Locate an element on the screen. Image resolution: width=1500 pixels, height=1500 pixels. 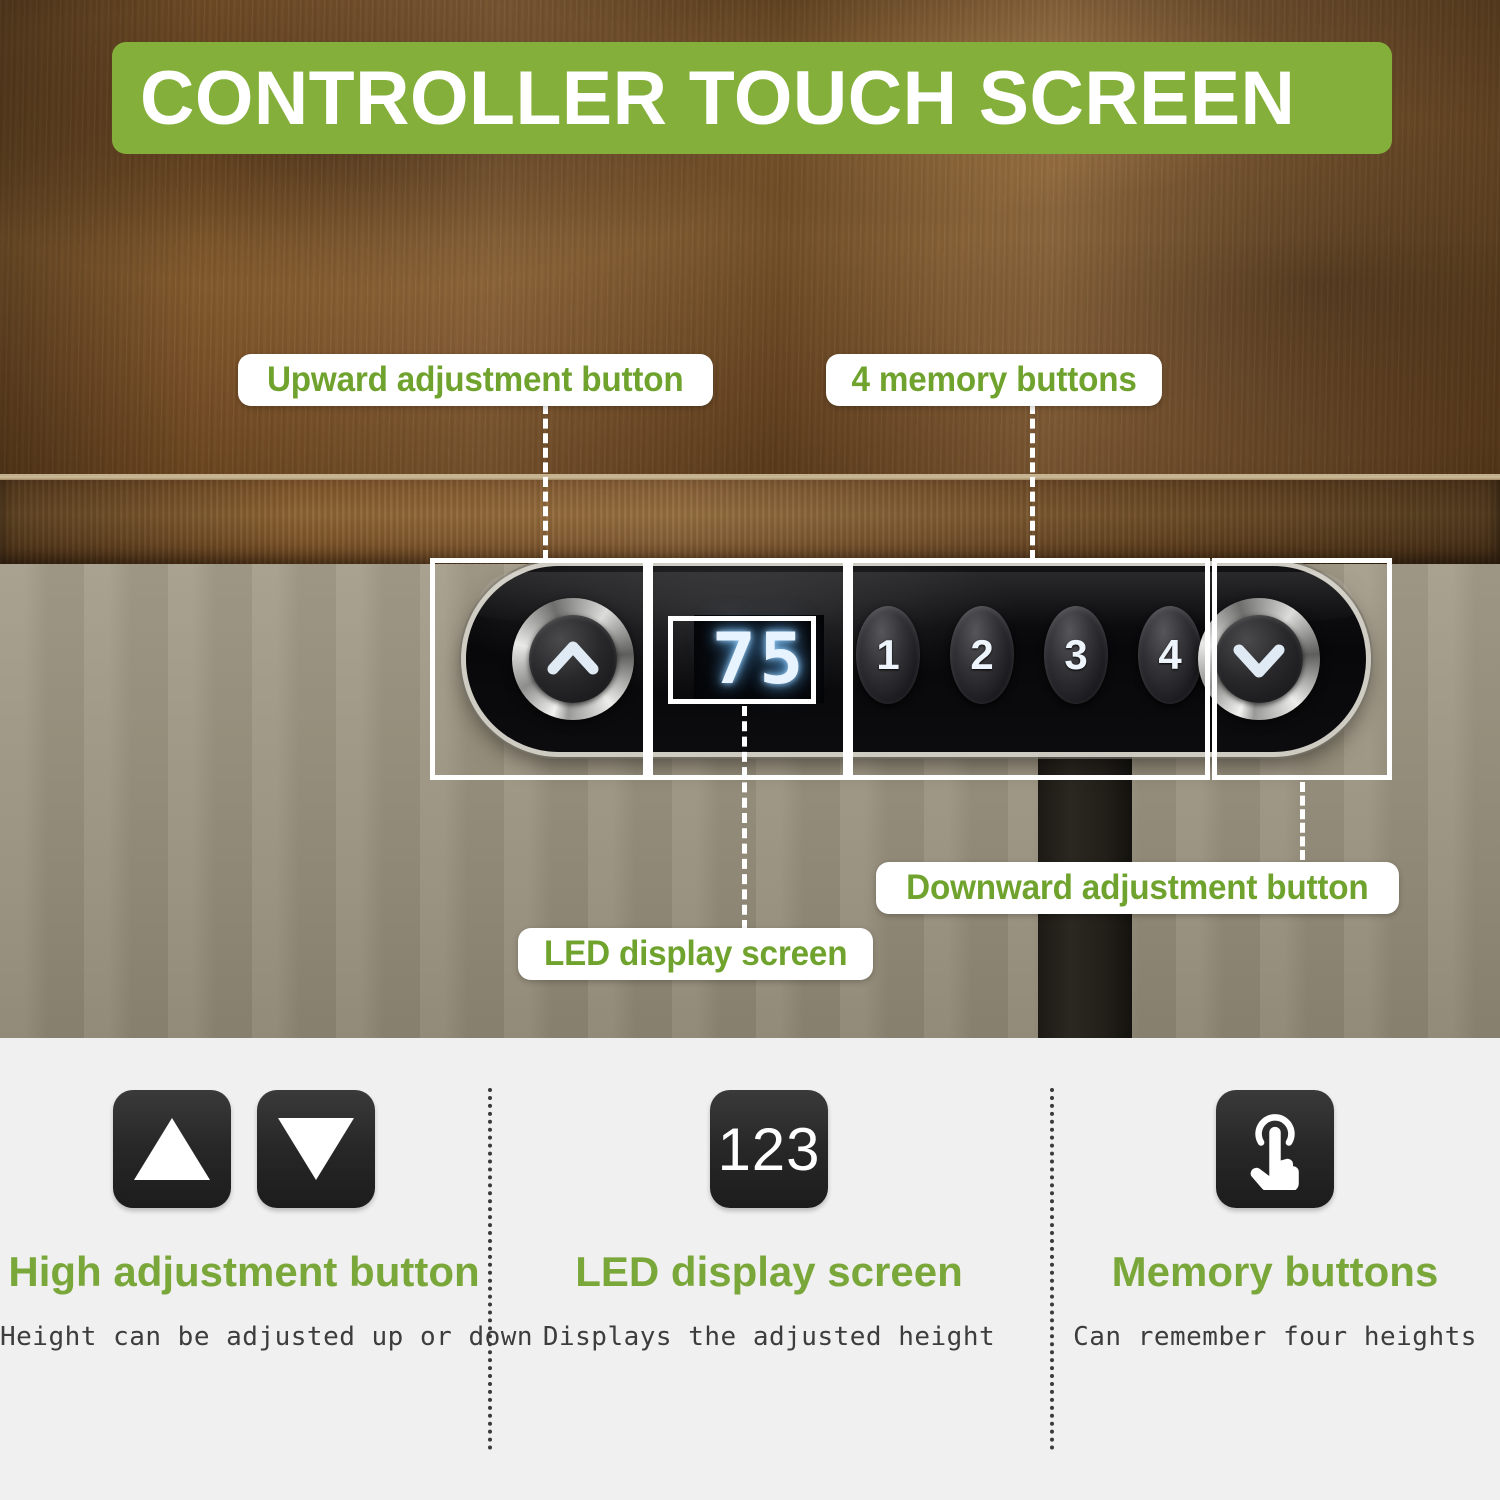
feature-2-title: LED display screen is located at coordinates (769, 1271).